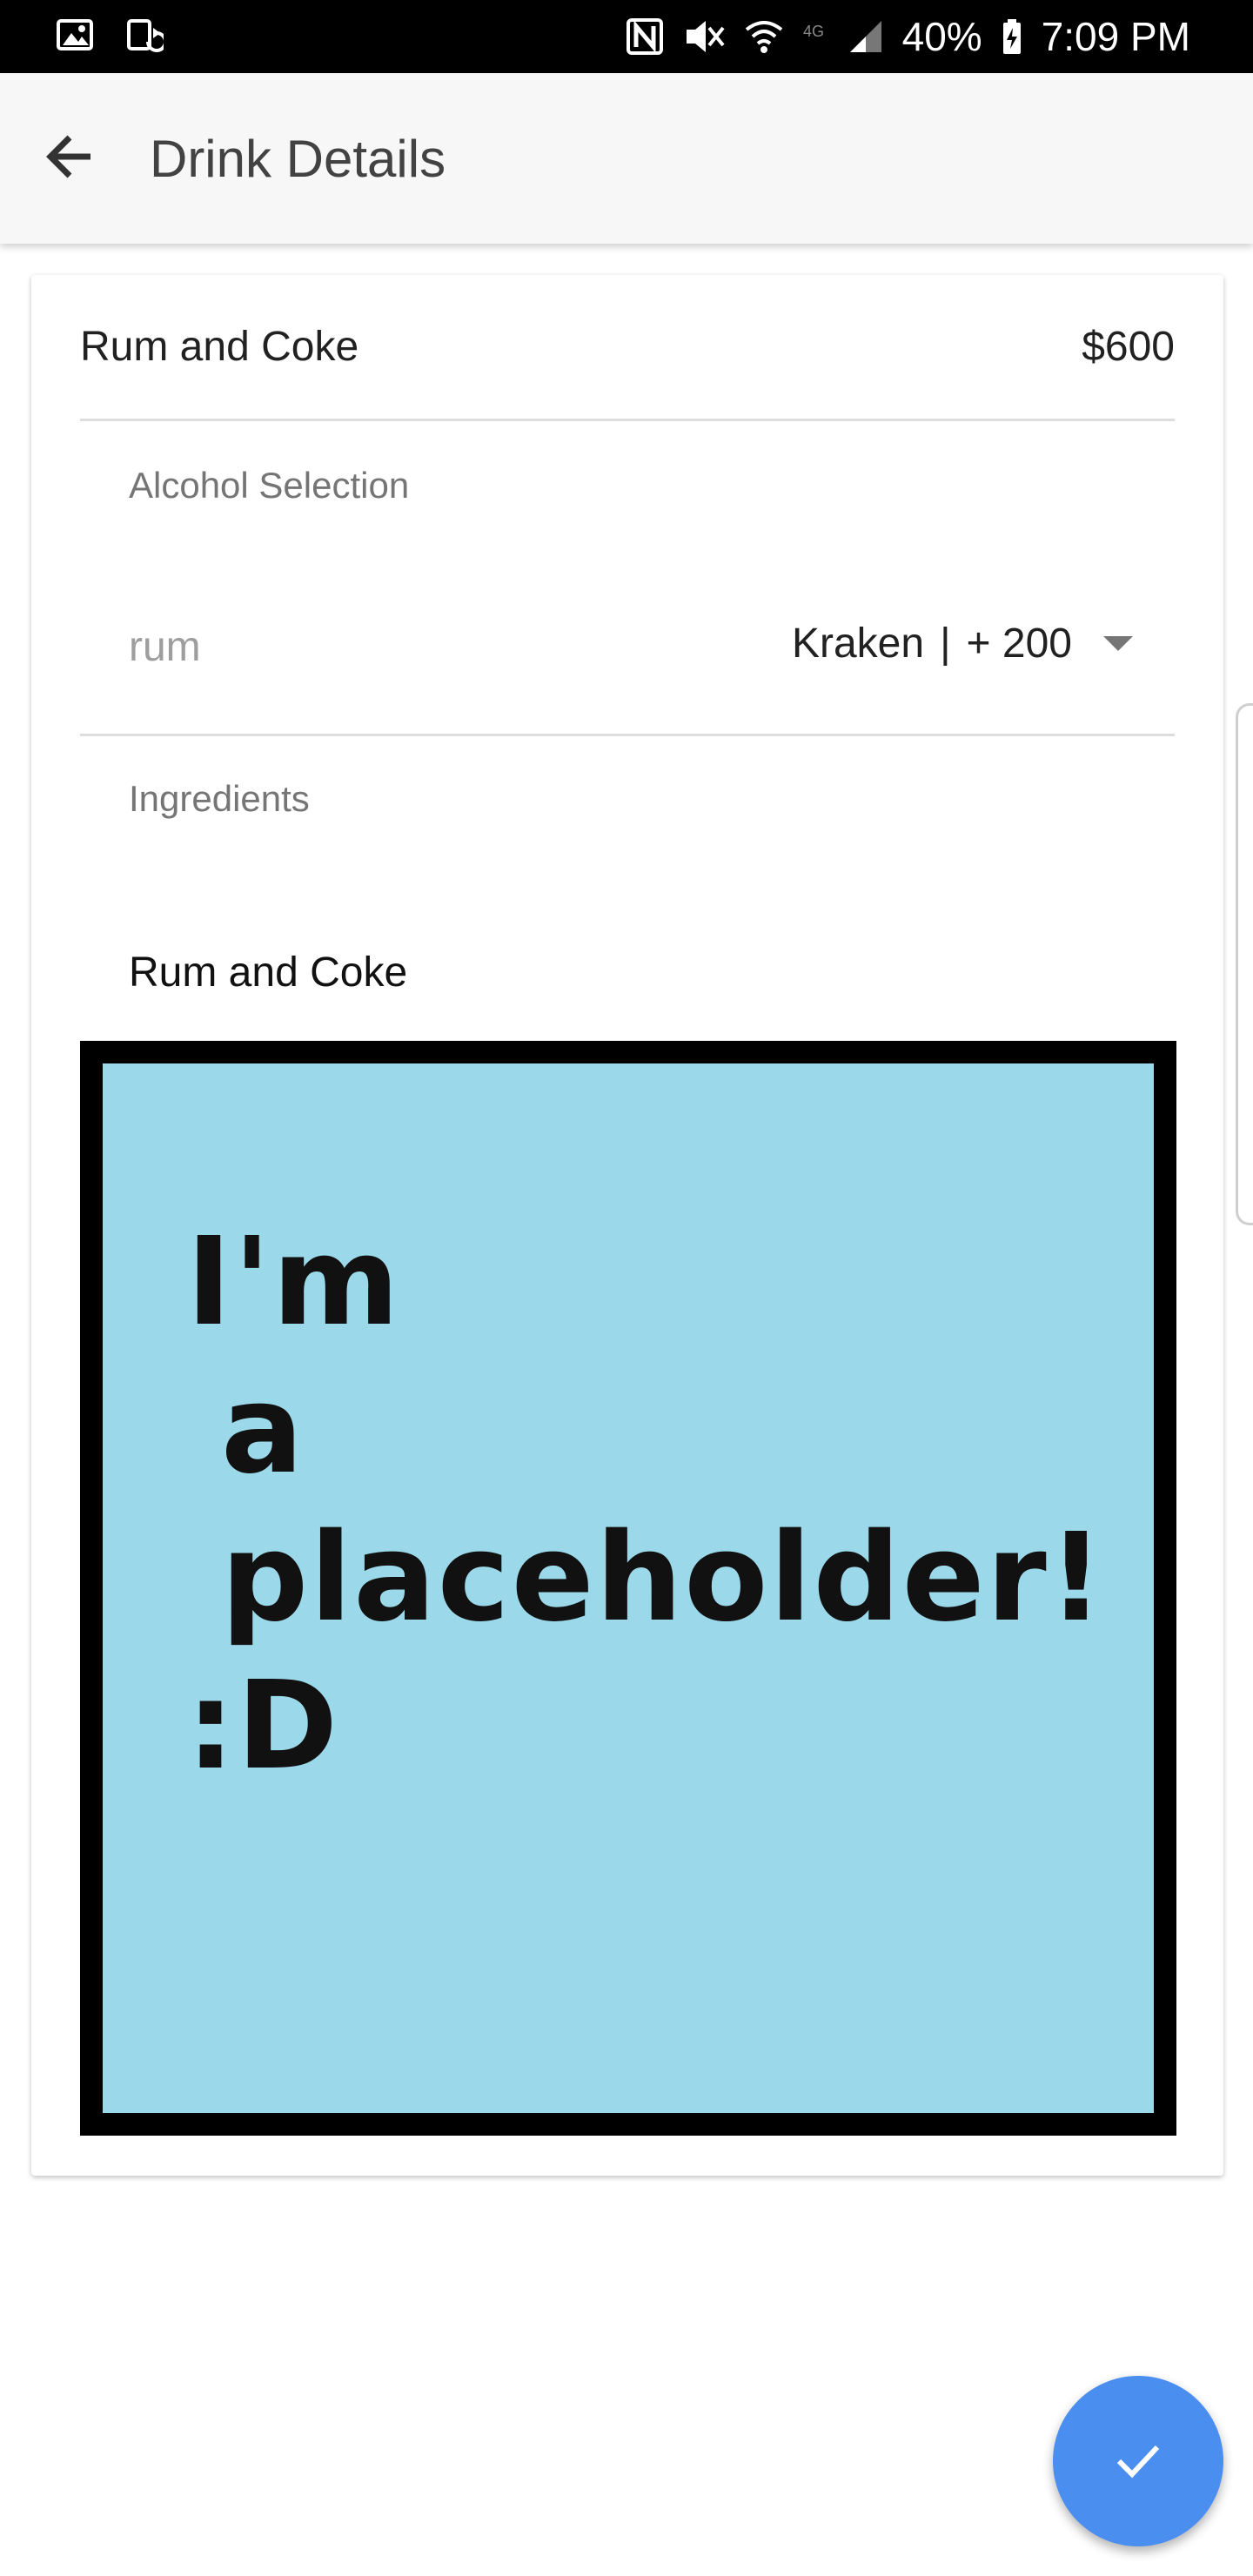 Image resolution: width=1253 pixels, height=2576 pixels. Describe the element at coordinates (263, 1430) in the screenshot. I see `placeholder-text-line: a` at that location.